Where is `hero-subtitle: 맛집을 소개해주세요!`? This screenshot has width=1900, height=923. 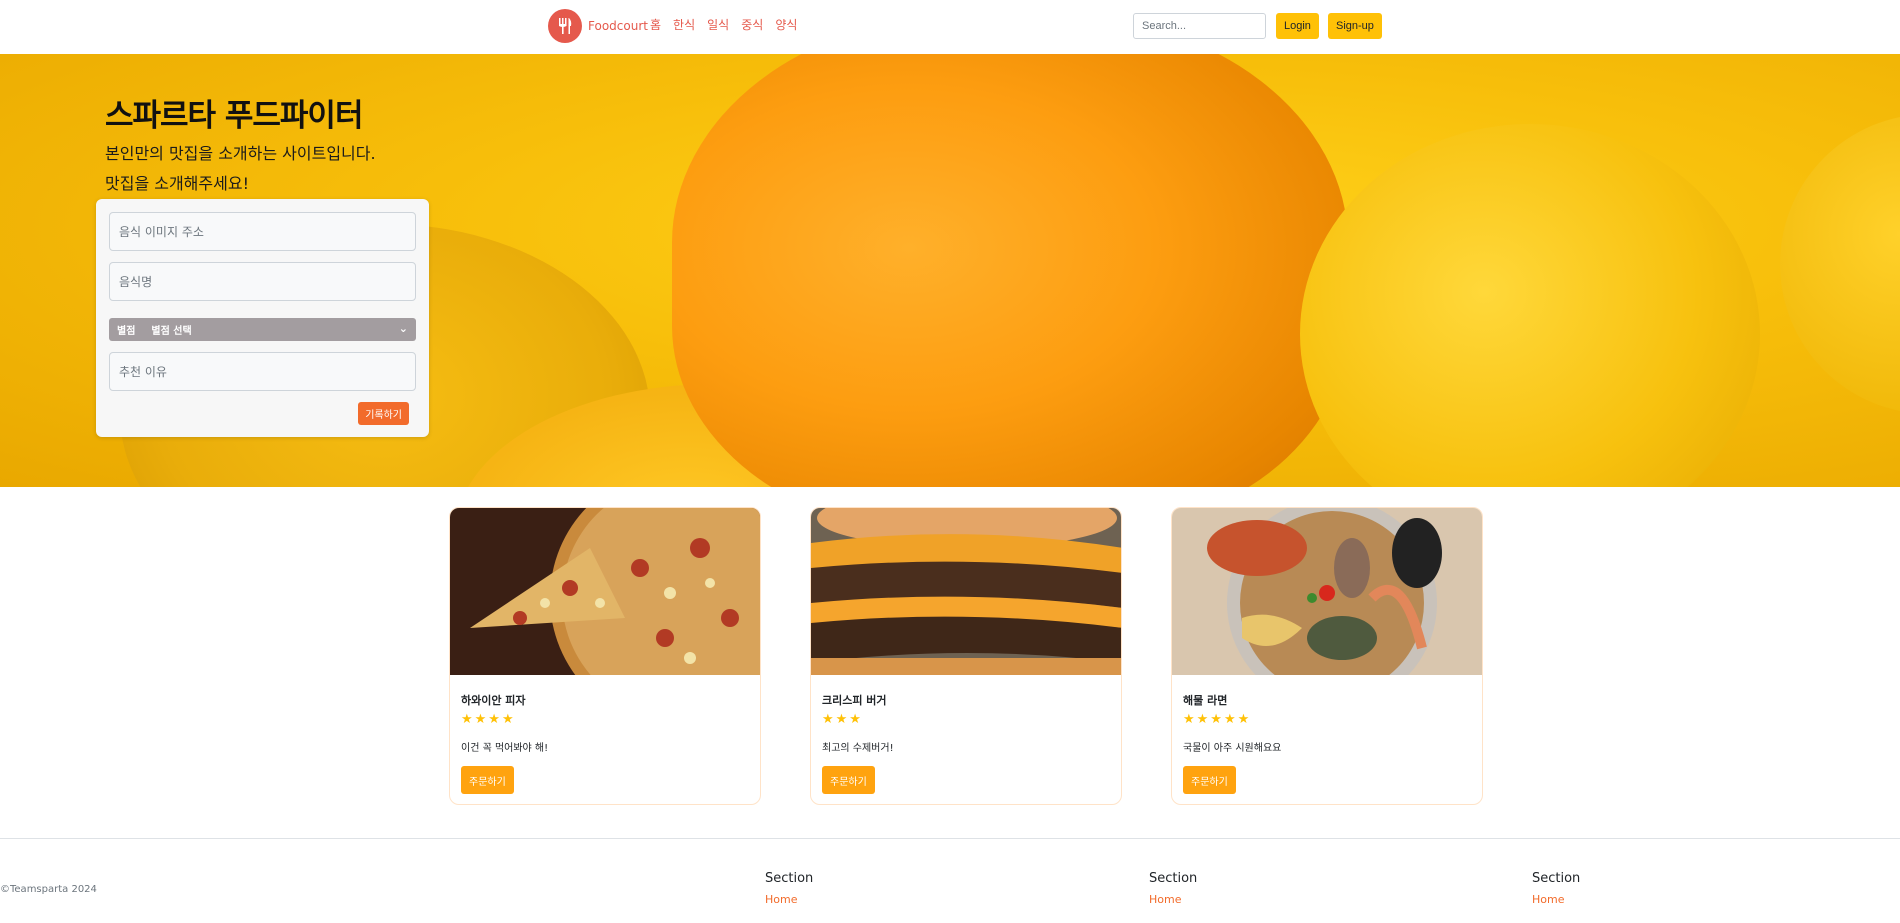
hero-subtitle: 맛집을 소개해주세요! is located at coordinates (177, 183).